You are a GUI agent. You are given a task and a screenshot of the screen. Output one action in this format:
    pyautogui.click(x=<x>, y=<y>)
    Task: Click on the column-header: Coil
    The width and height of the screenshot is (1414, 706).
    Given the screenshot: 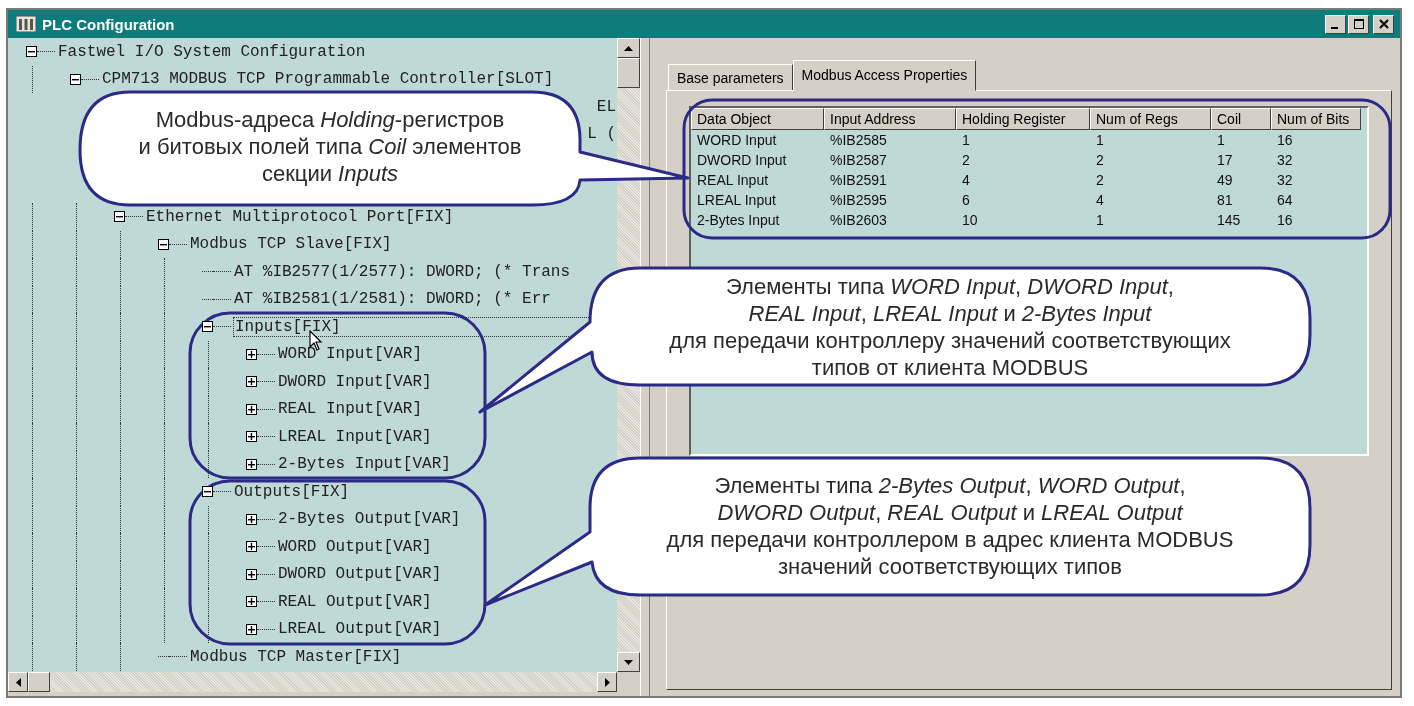 What is the action you would take?
    pyautogui.click(x=1241, y=119)
    